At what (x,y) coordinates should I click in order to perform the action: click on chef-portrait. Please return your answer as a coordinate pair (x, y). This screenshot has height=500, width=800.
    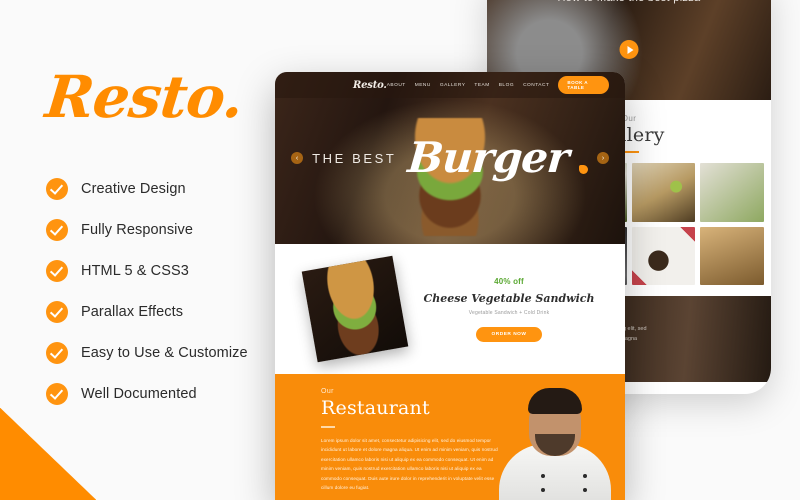
    Looking at the image, I should click on (555, 442).